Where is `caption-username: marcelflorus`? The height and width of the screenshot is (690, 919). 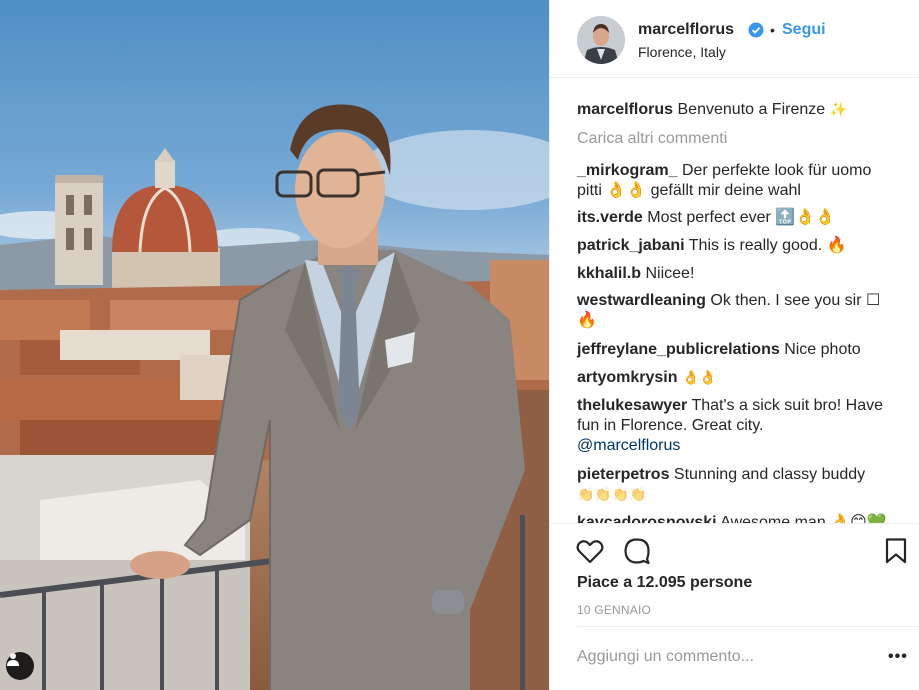
caption-username: marcelflorus is located at coordinates (625, 109).